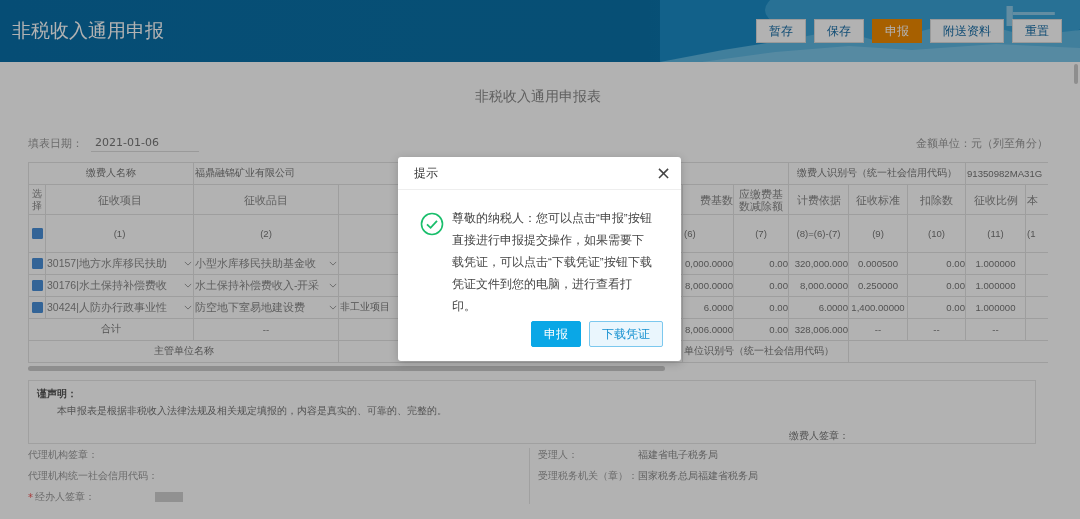 The width and height of the screenshot is (1080, 519). Describe the element at coordinates (878, 285) in the screenshot. I see `table-cell: 0.250000` at that location.